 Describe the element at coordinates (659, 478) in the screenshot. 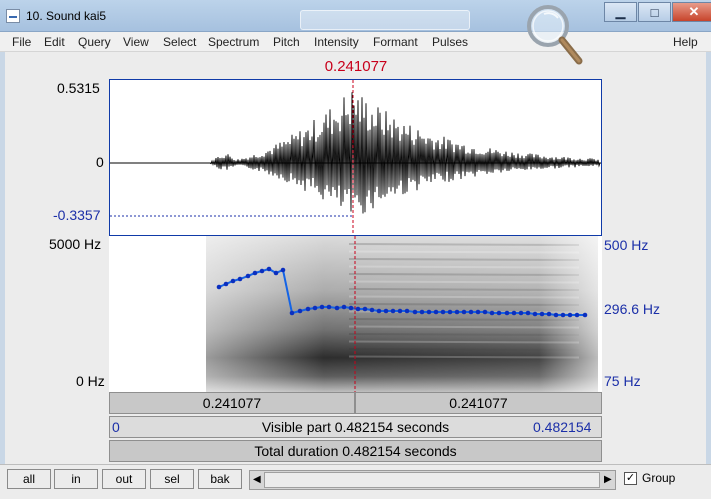

I see `group-label: Group` at that location.